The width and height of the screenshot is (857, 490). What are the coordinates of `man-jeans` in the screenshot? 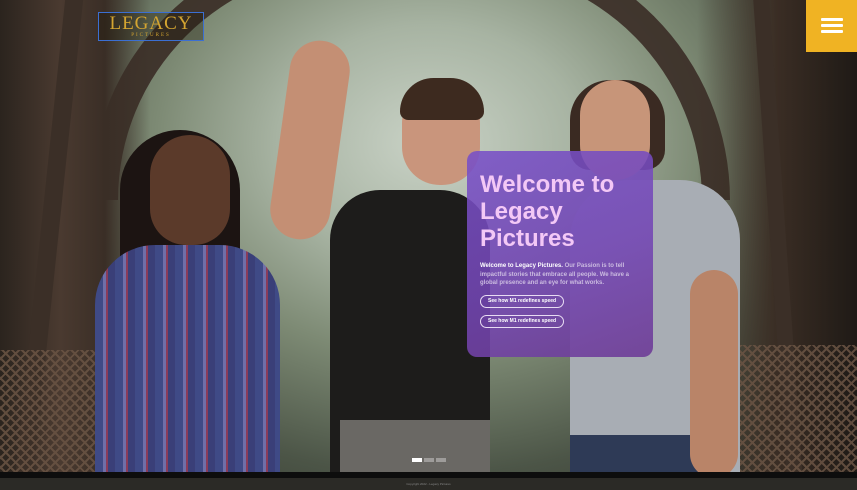 It's located at (415, 449).